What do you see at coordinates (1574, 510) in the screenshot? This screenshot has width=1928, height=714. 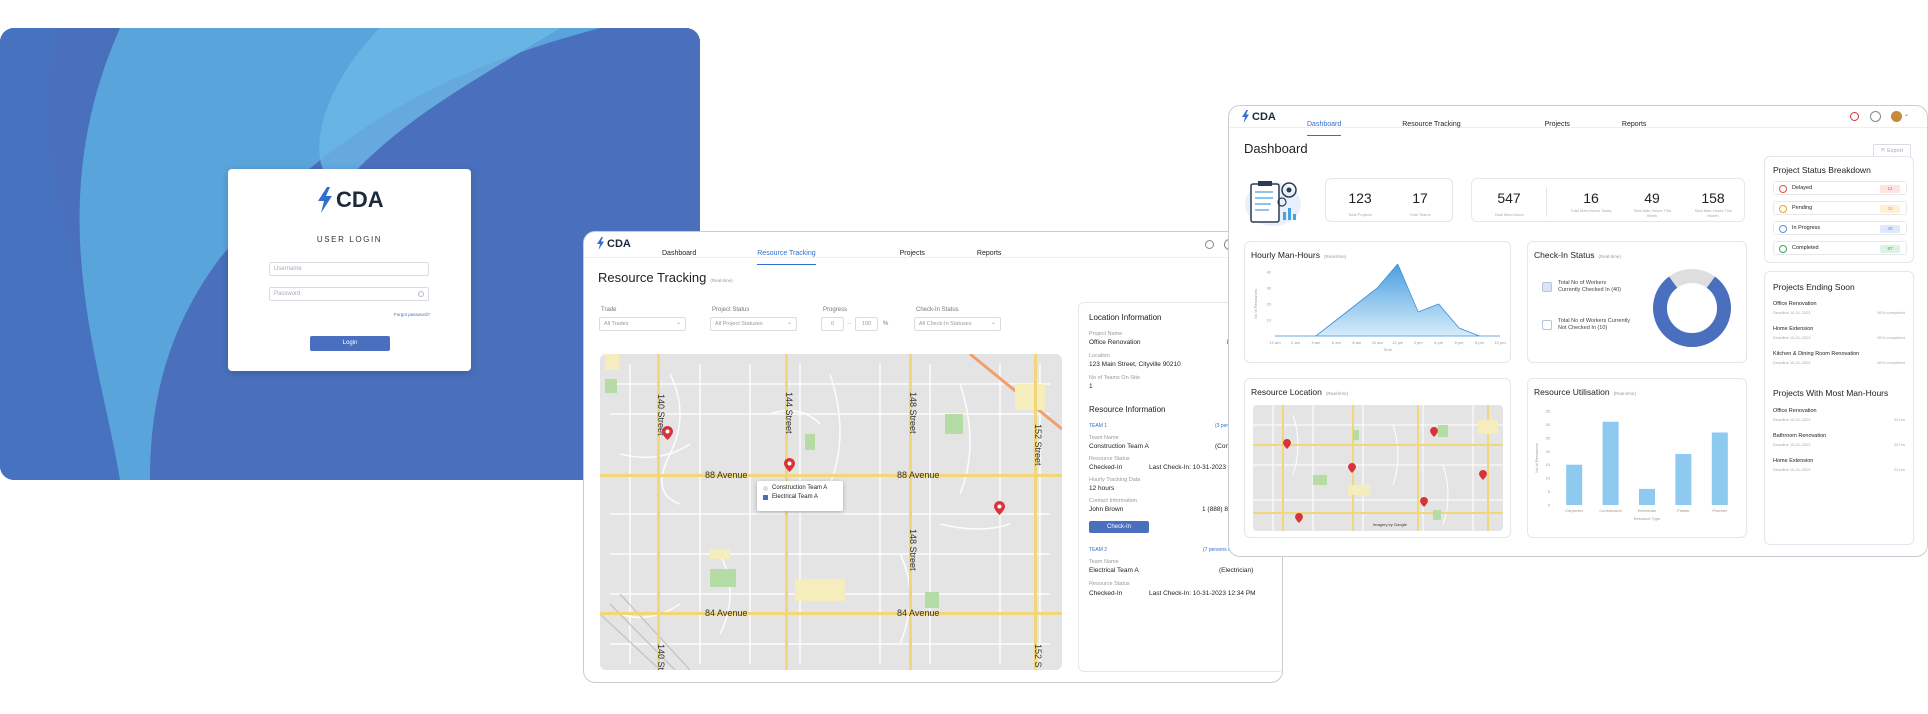 I see `x-tick-label: Carpenter` at bounding box center [1574, 510].